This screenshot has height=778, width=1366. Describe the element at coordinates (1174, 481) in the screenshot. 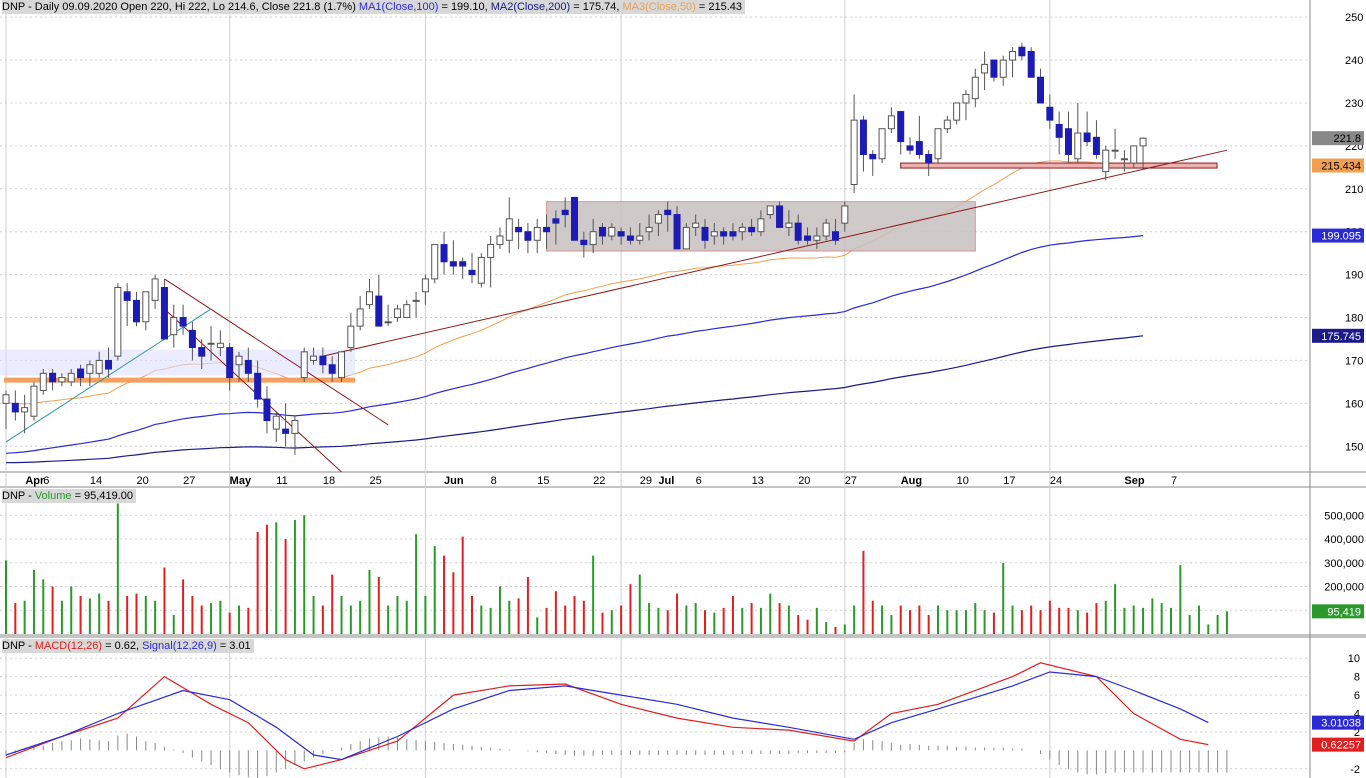

I see `x-axis-label: 7` at that location.